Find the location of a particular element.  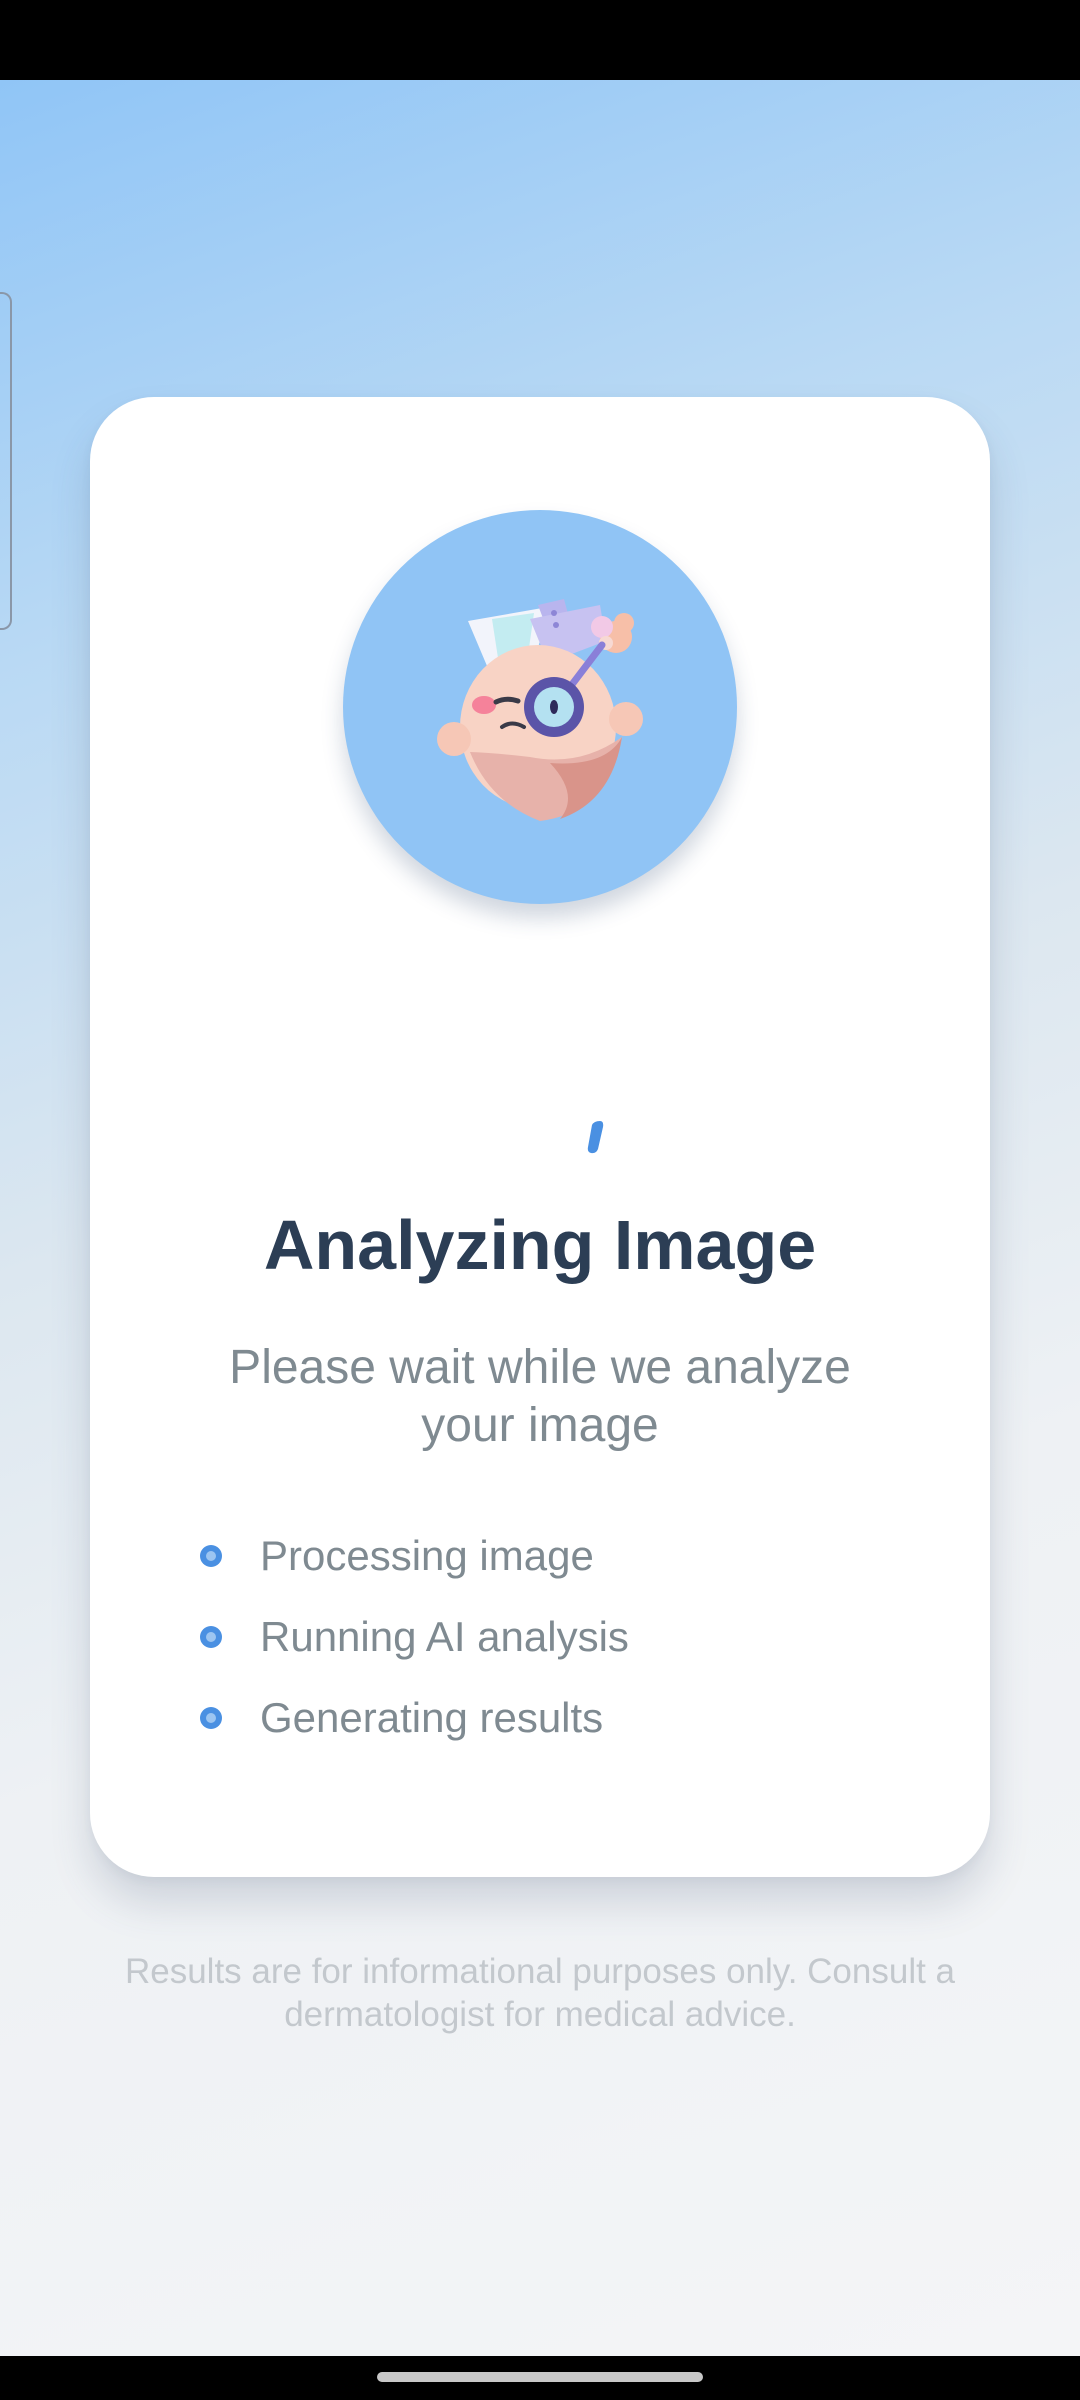

step-label-processing: Processing image is located at coordinates (427, 1555).